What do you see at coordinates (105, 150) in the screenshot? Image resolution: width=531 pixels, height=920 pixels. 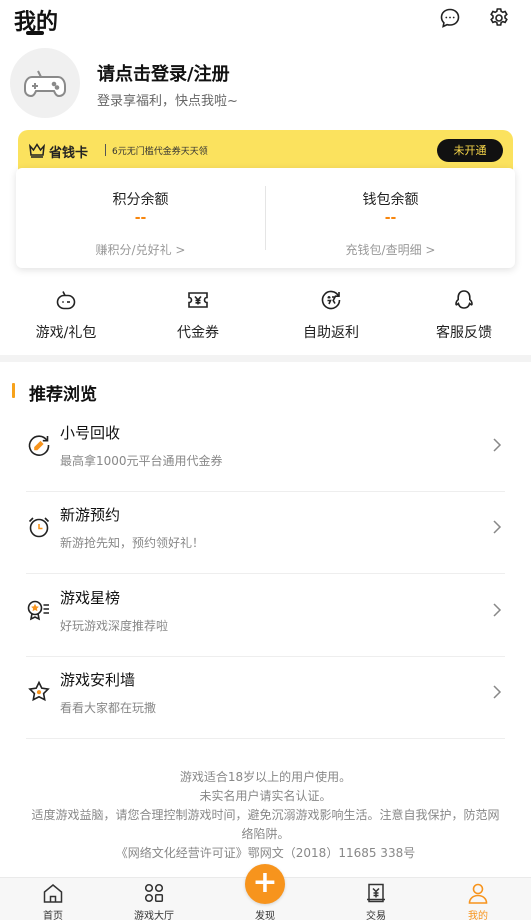 I see `vip-separator` at bounding box center [105, 150].